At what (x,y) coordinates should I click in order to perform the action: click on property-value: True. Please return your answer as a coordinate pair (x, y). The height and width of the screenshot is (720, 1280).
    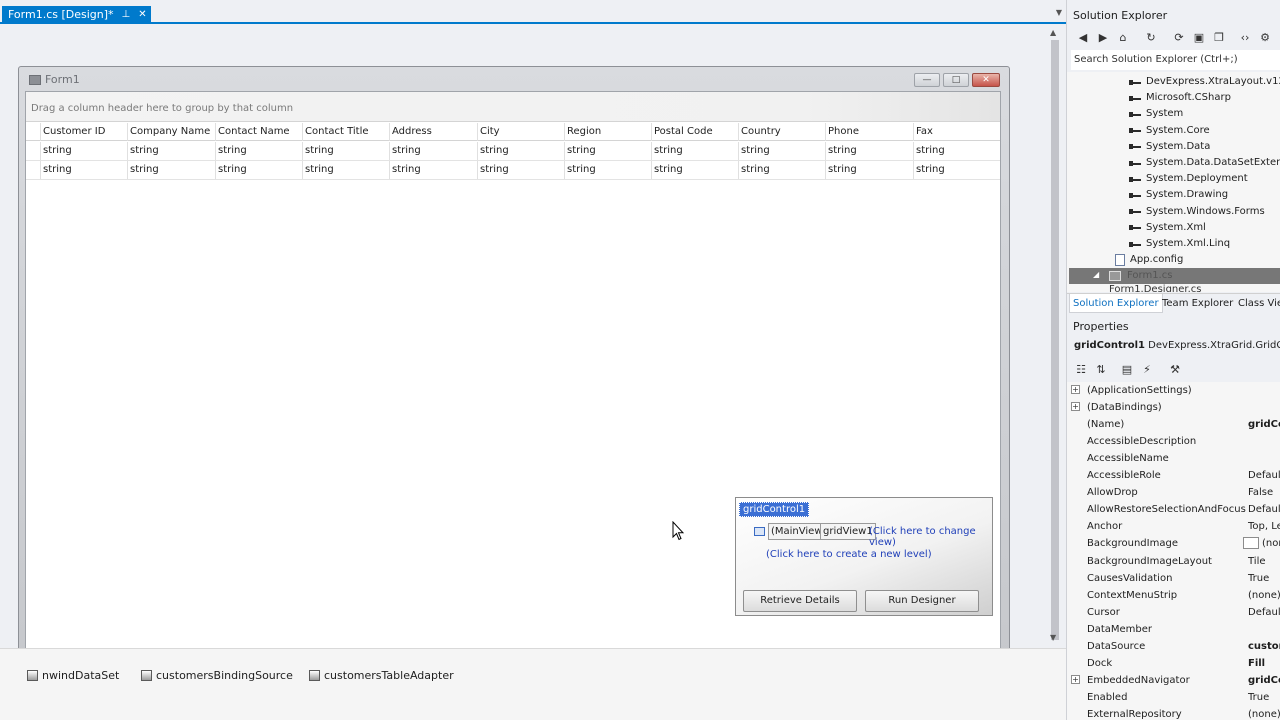
    Looking at the image, I should click on (1258, 578).